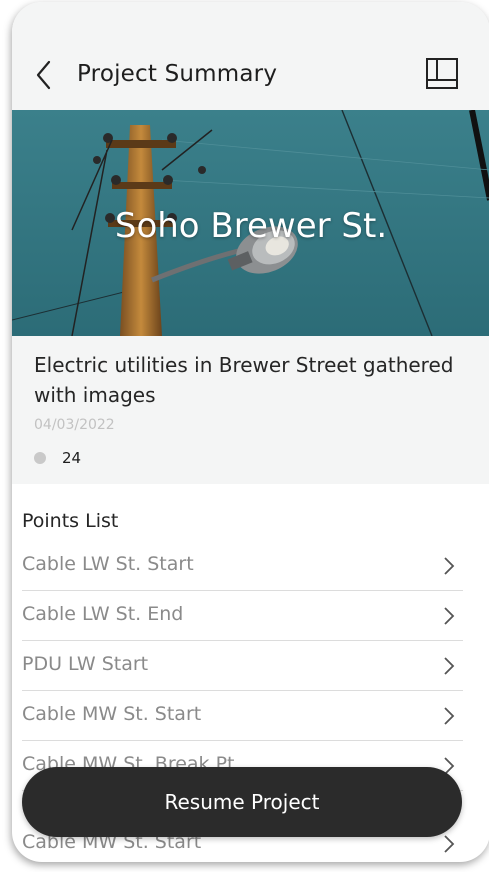 The height and width of the screenshot is (872, 489). What do you see at coordinates (242, 666) in the screenshot?
I see `list-item: PDU LW Start` at bounding box center [242, 666].